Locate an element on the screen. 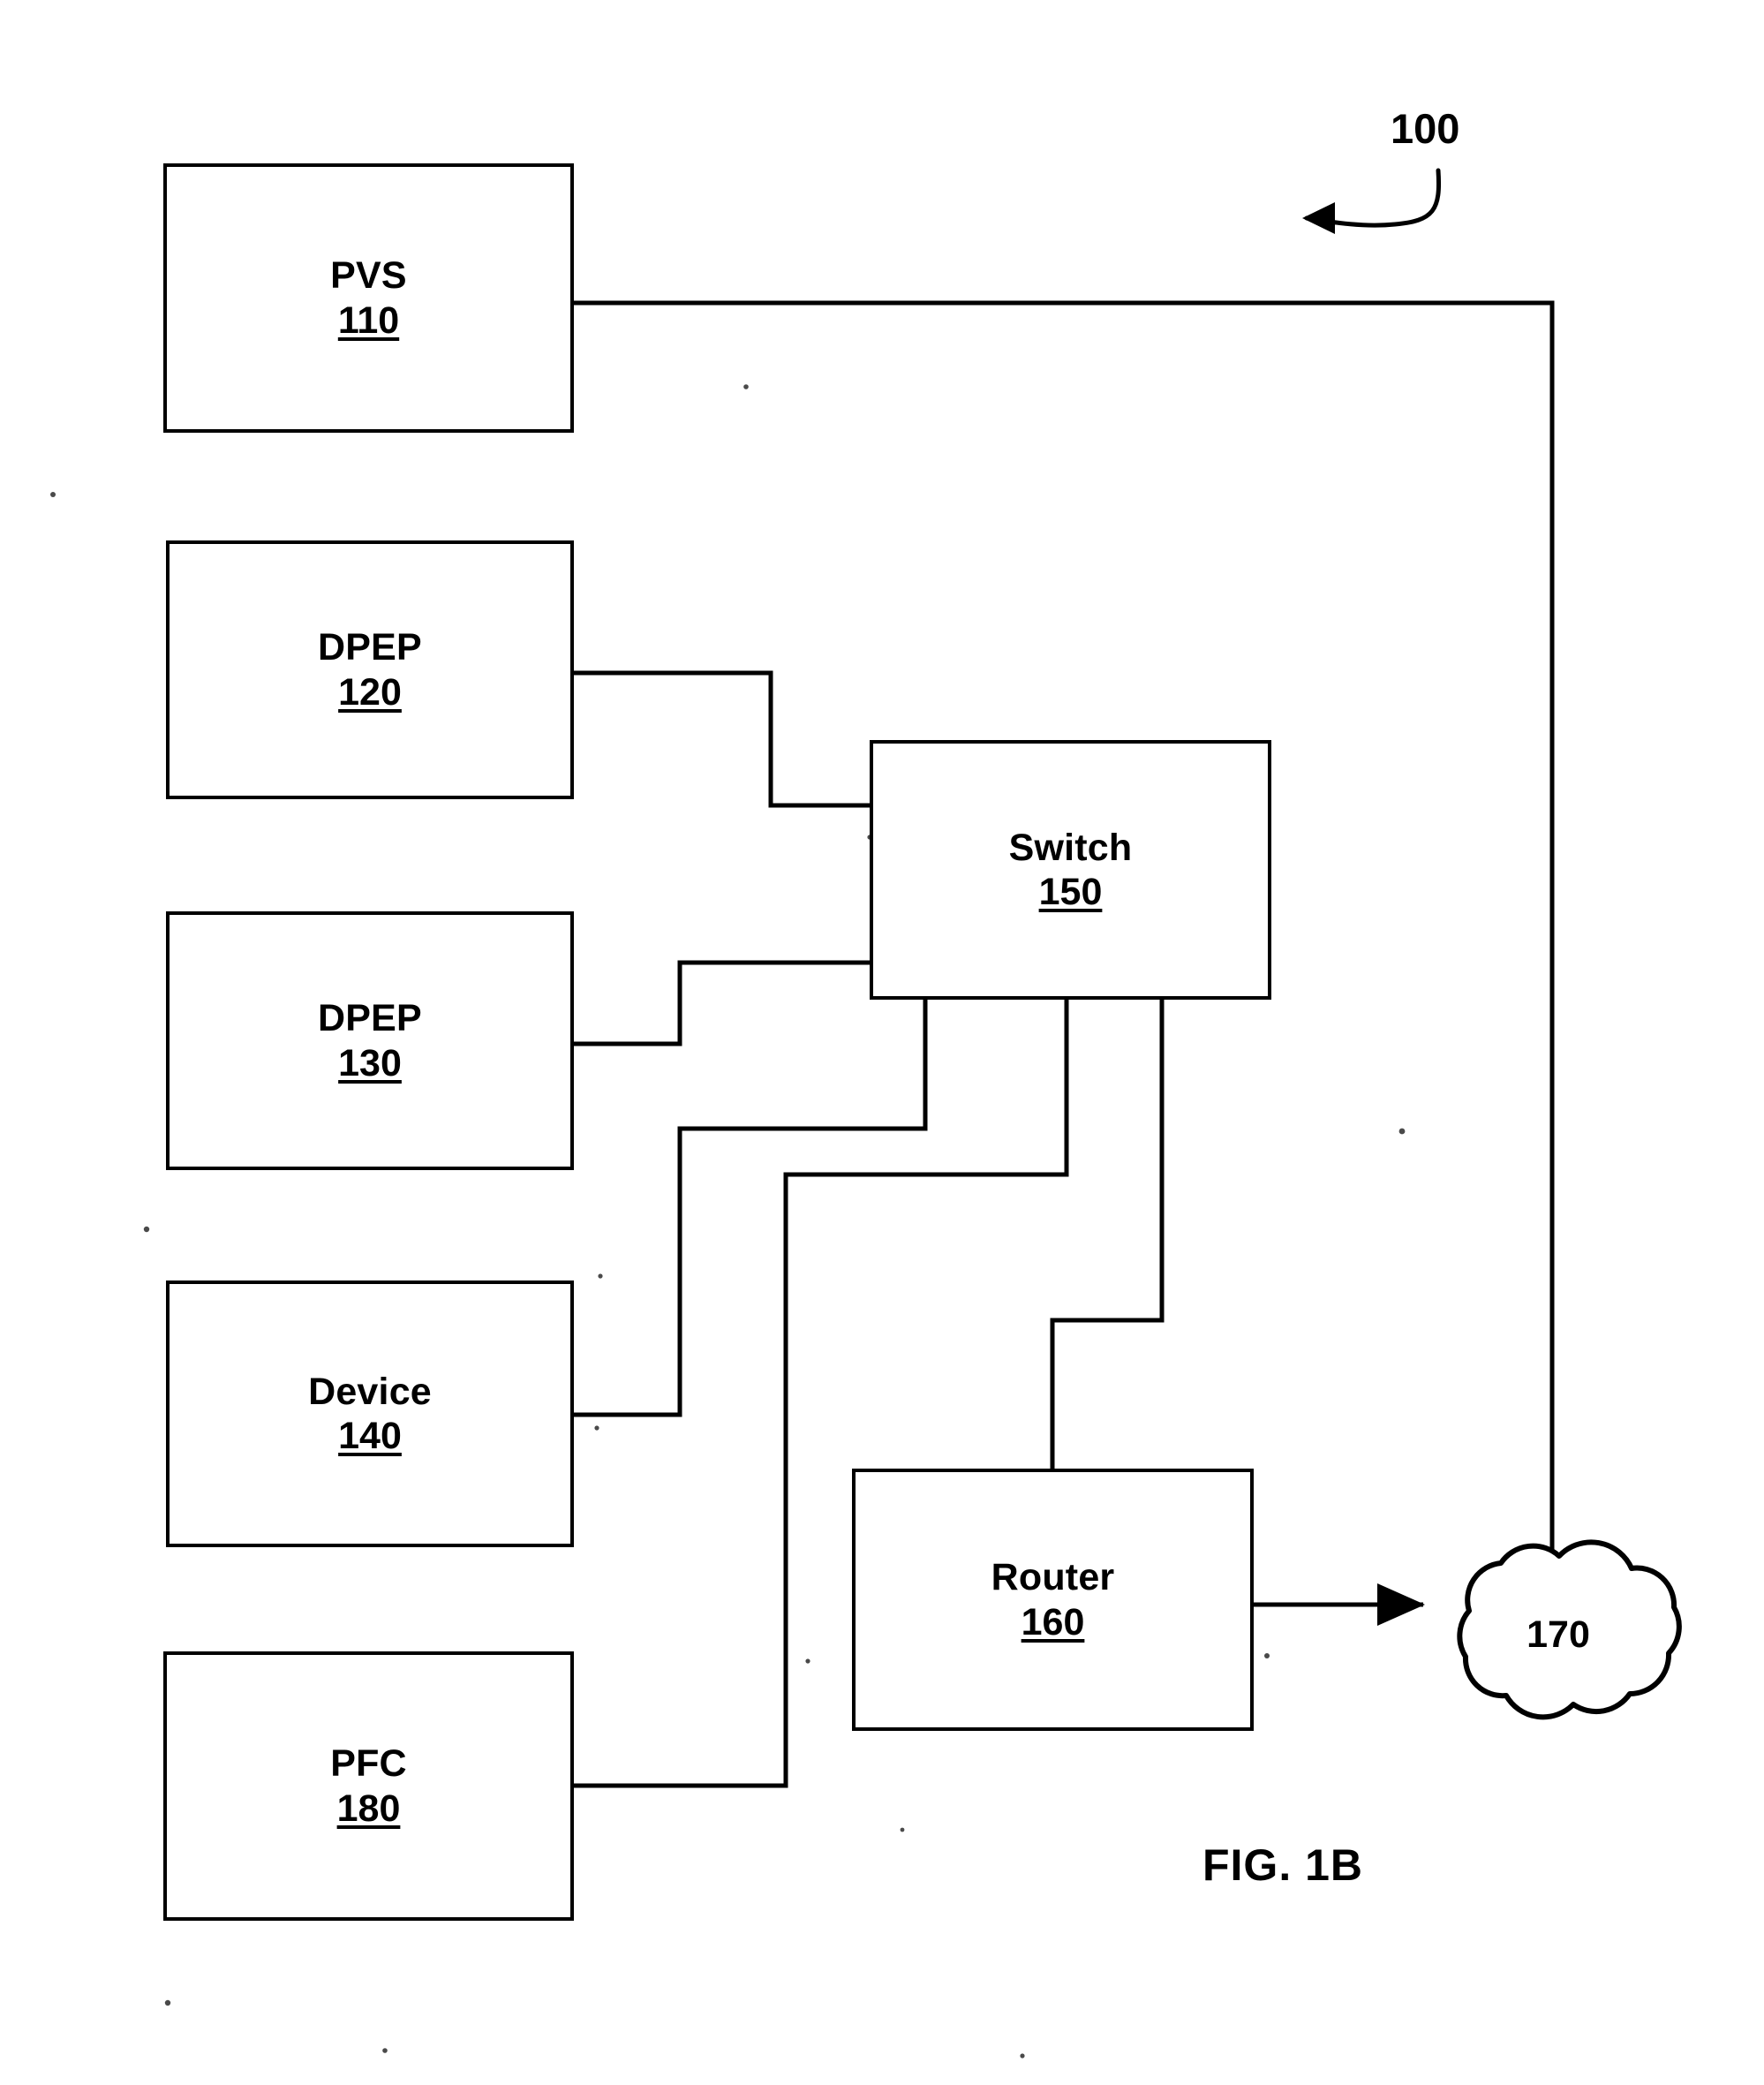  node-pfc-180-ref: 180 is located at coordinates (368, 1809).